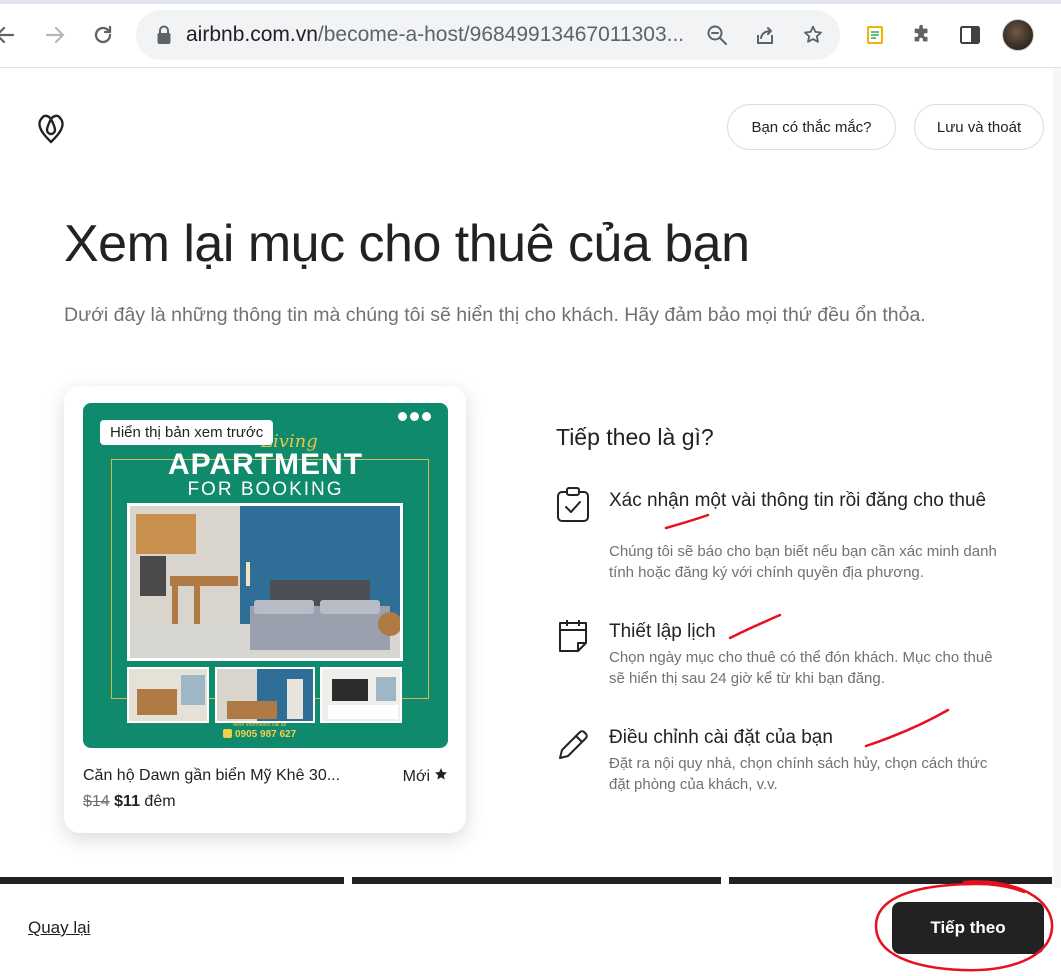 The height and width of the screenshot is (976, 1061). I want to click on page-title: Xem lại mục cho thuê của bạn, so click(407, 244).